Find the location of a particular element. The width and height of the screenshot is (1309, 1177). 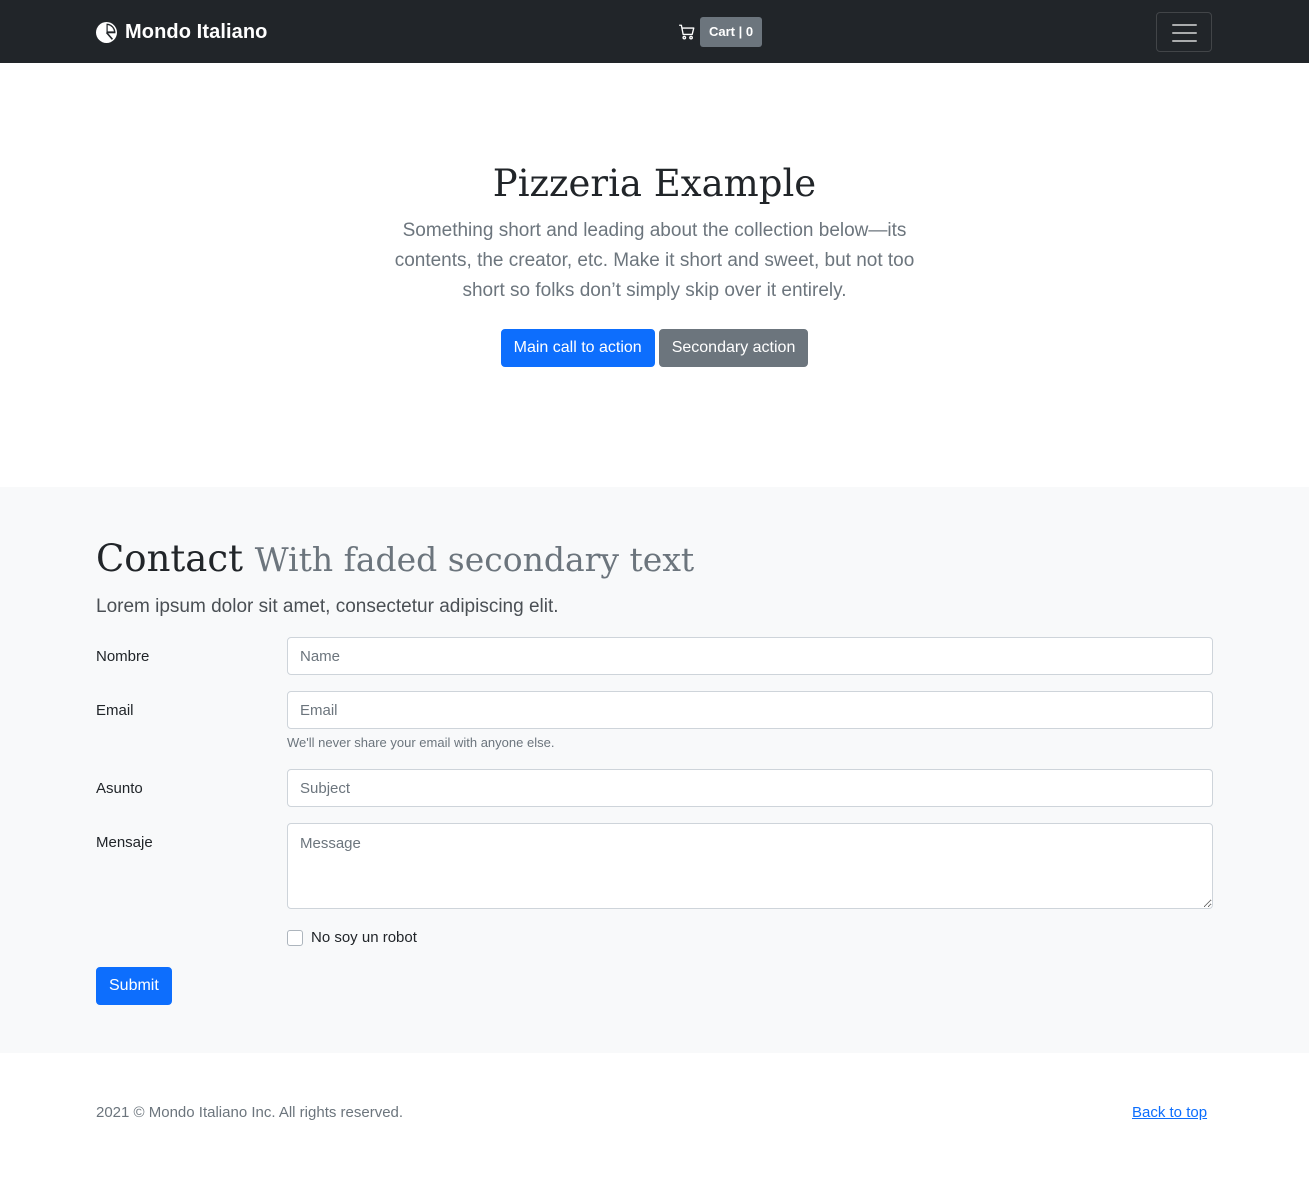

robot-checkbox is located at coordinates (295, 937).